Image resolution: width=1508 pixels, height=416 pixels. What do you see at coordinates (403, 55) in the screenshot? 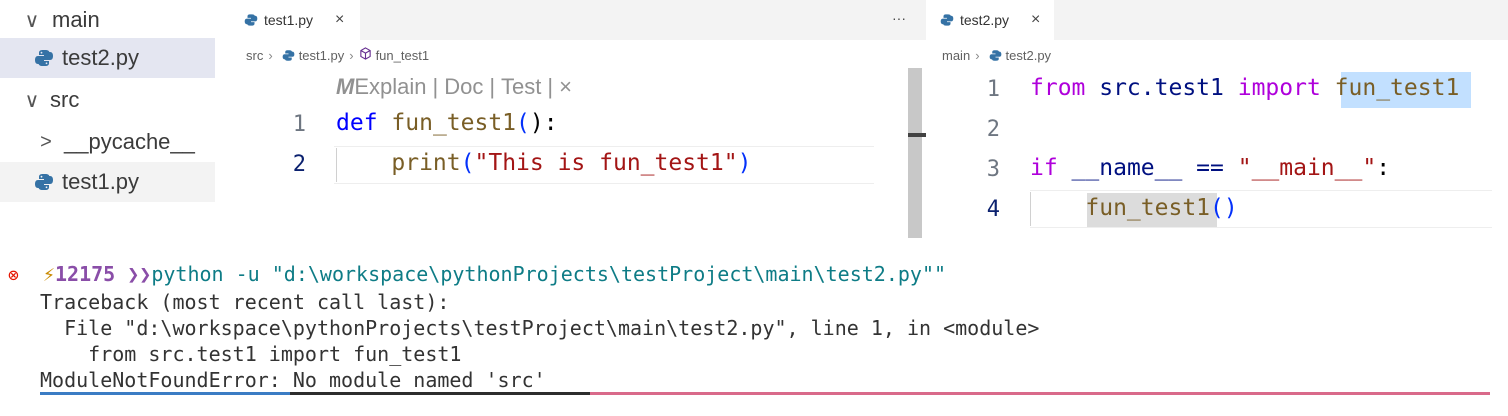
I see `breadcrumb-symbol: fun_test1` at bounding box center [403, 55].